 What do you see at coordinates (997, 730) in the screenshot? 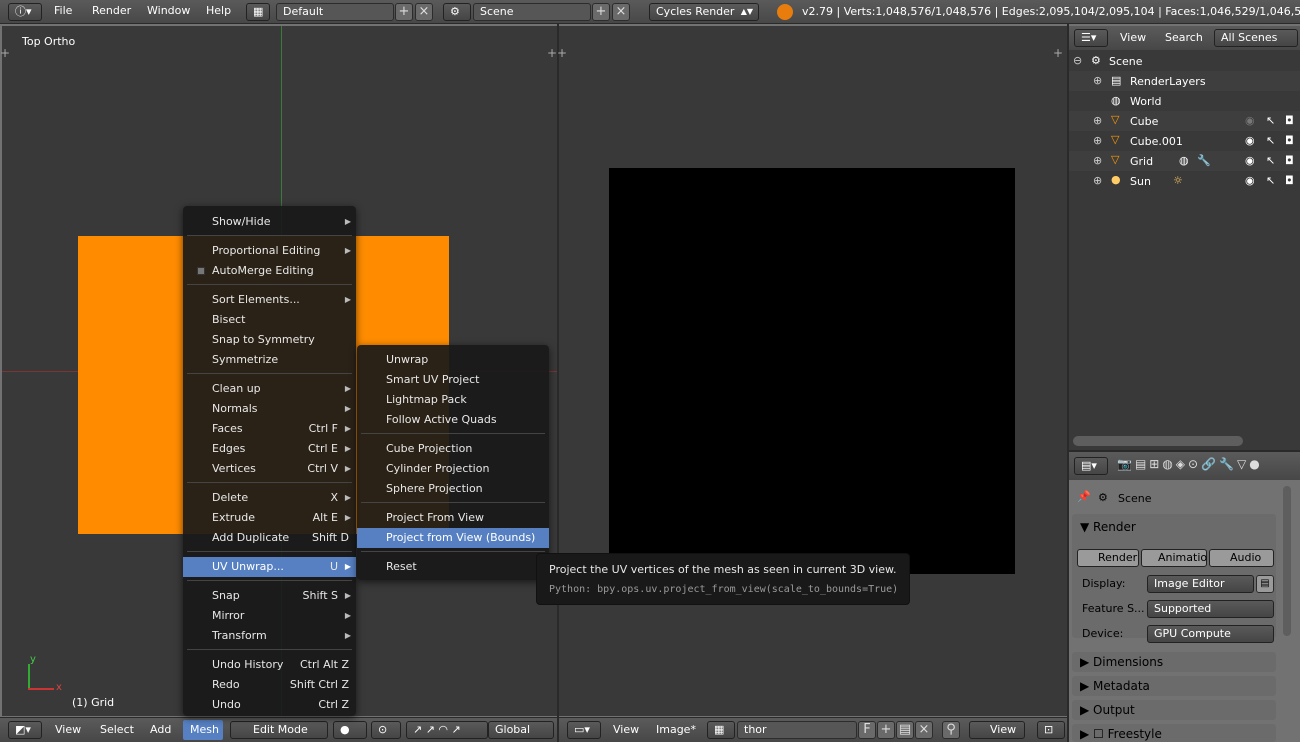
I see `image-view-mode-dropdown: View` at bounding box center [997, 730].